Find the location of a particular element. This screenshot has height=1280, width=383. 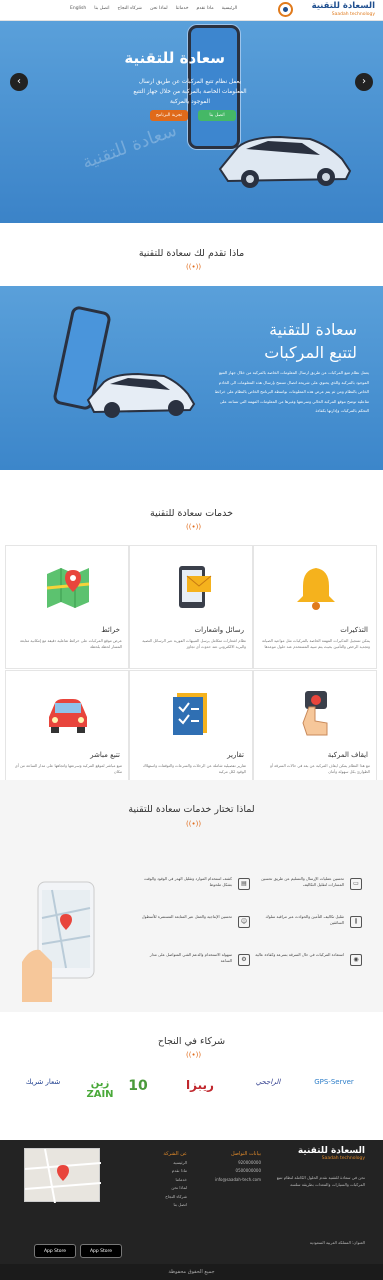

bell-icon is located at coordinates (316, 589).